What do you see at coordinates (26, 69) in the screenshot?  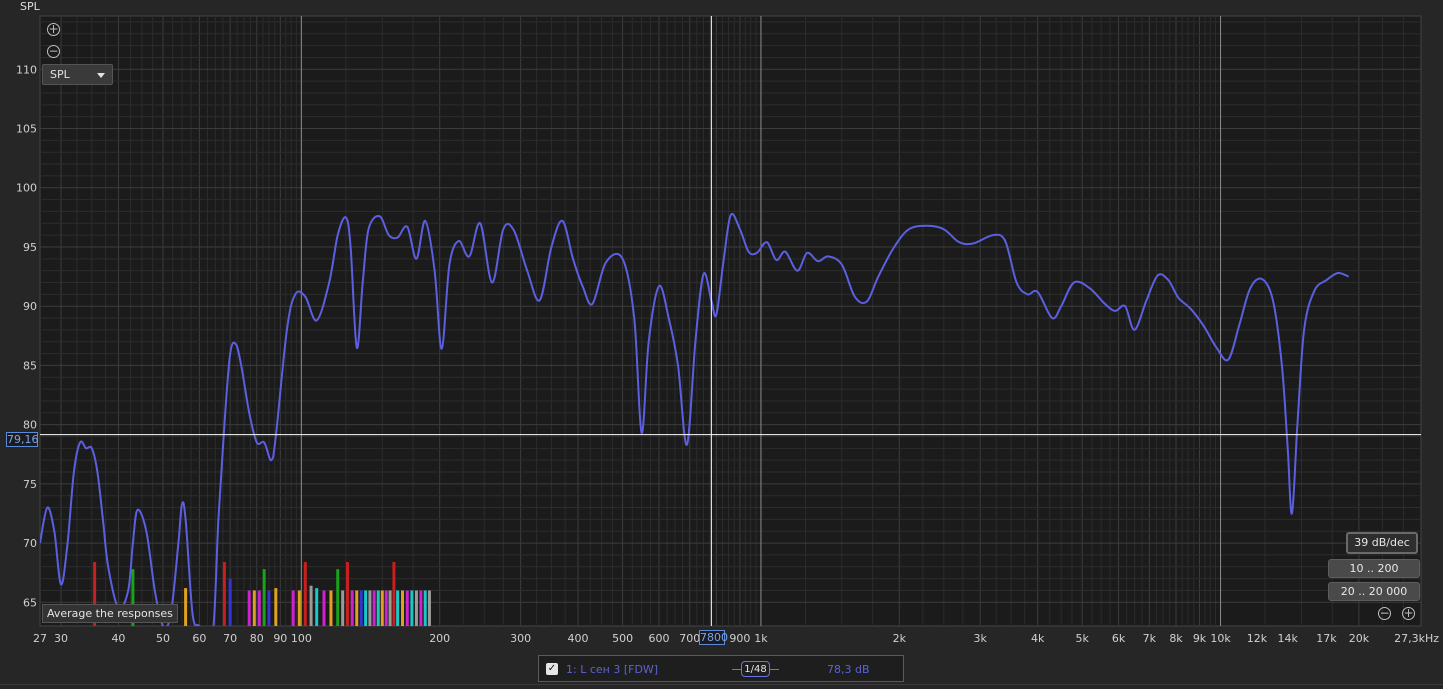 I see `y-tick-label: 110` at bounding box center [26, 69].